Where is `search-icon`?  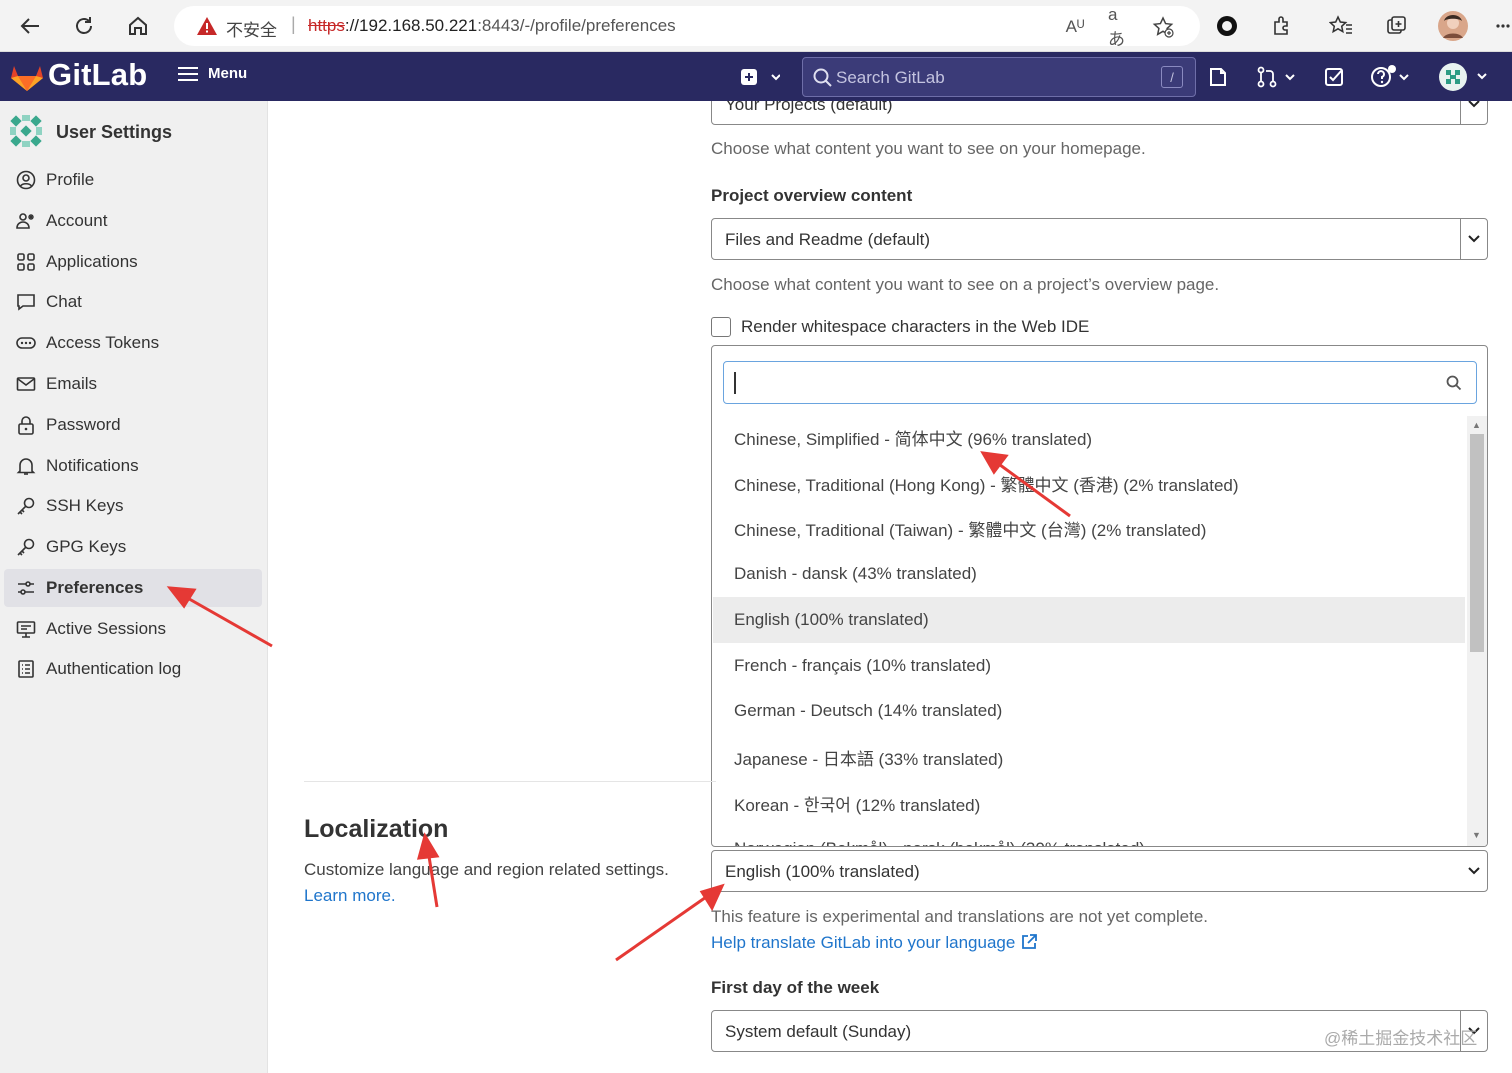 search-icon is located at coordinates (1454, 385).